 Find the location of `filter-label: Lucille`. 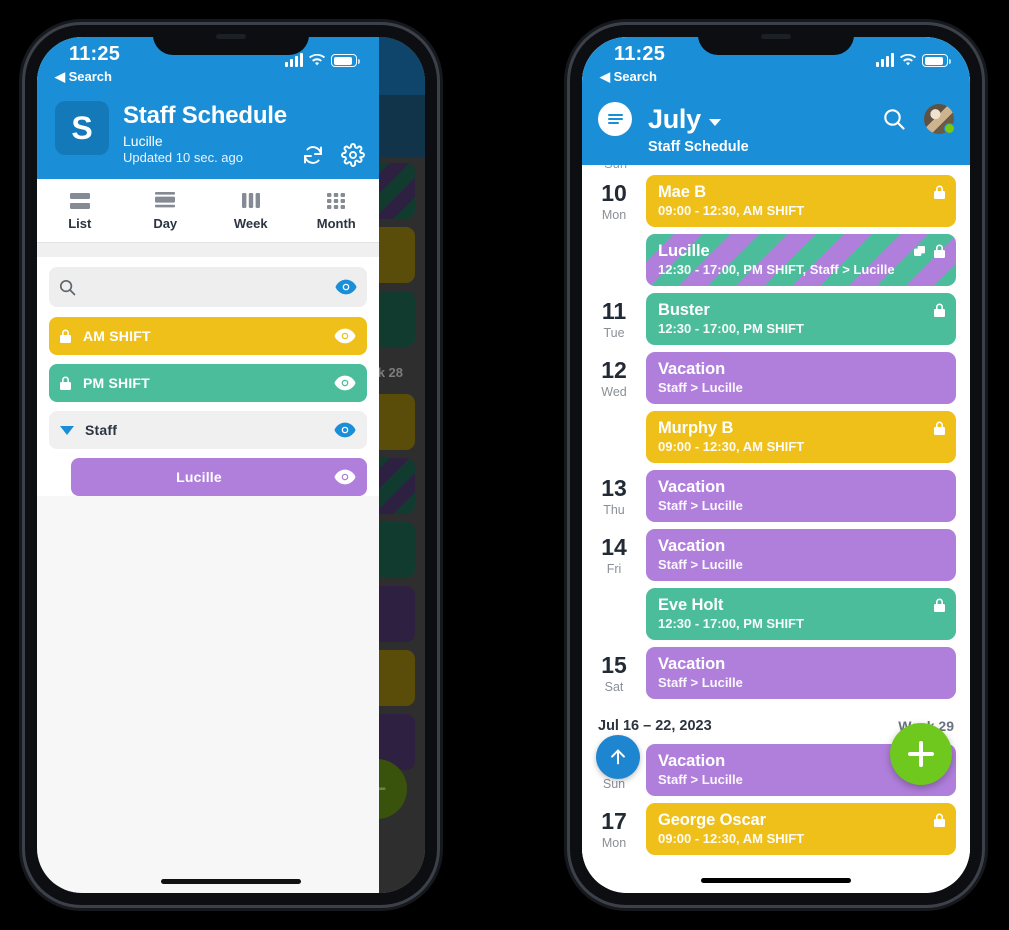

filter-label: Lucille is located at coordinates (199, 477).